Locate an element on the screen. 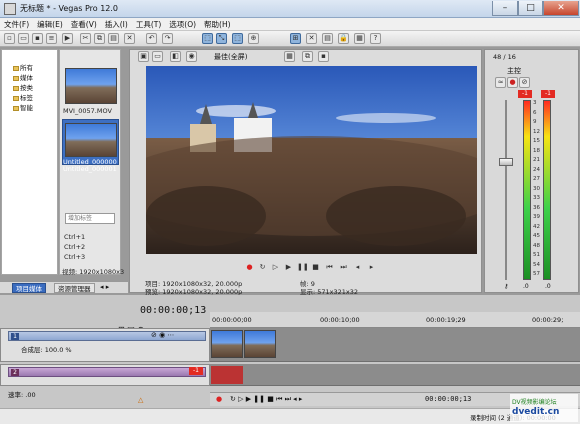  meter-scale: 3 6 9 12 15 18 21 24 27 30 33 36 39 42 45 48 51 54 57 is located at coordinates (537, 190).